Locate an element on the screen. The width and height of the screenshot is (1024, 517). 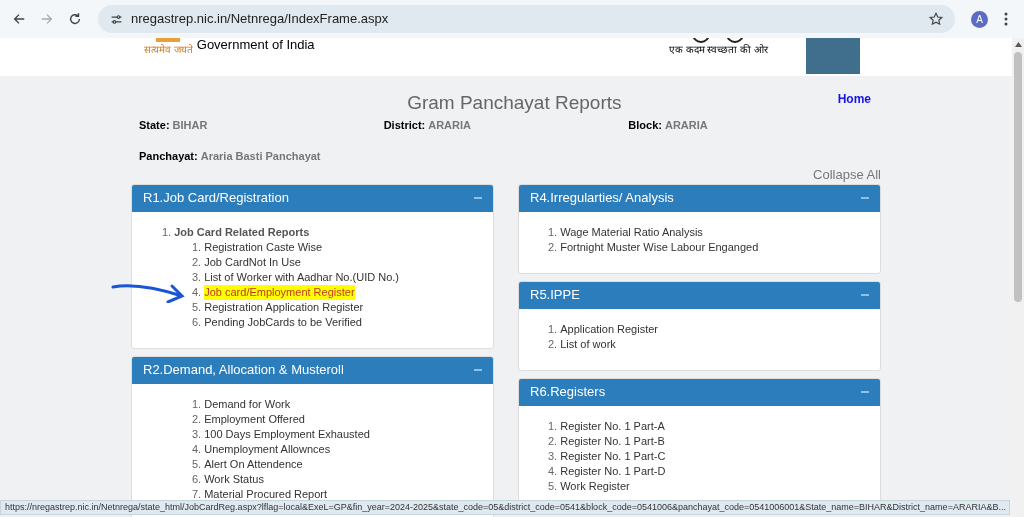
report-link: 100 Days Employment Exhausted is located at coordinates (287, 434).